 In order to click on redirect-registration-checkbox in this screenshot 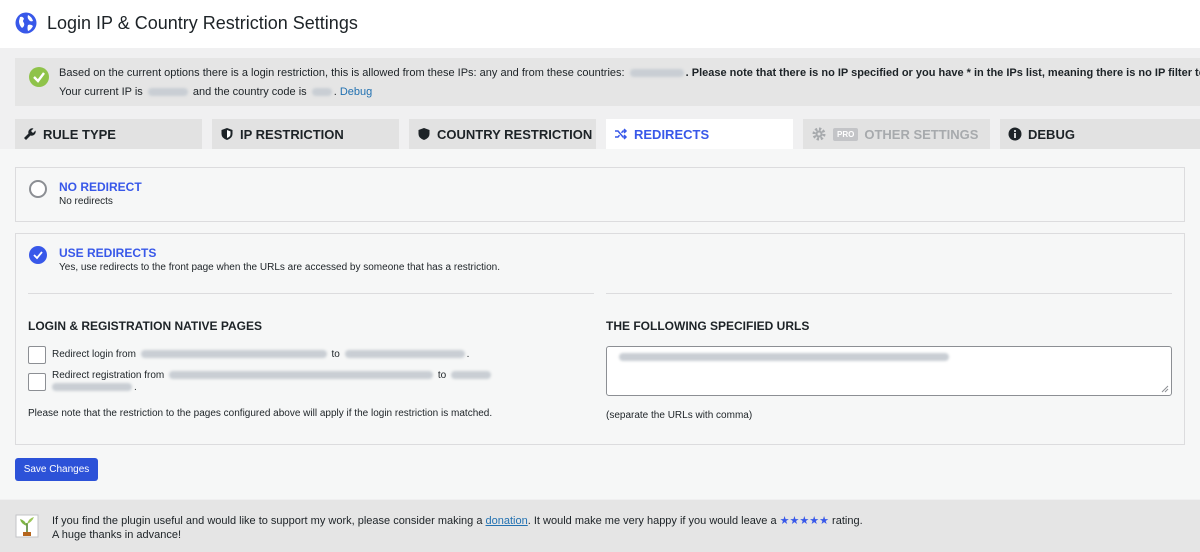, I will do `click(37, 382)`.